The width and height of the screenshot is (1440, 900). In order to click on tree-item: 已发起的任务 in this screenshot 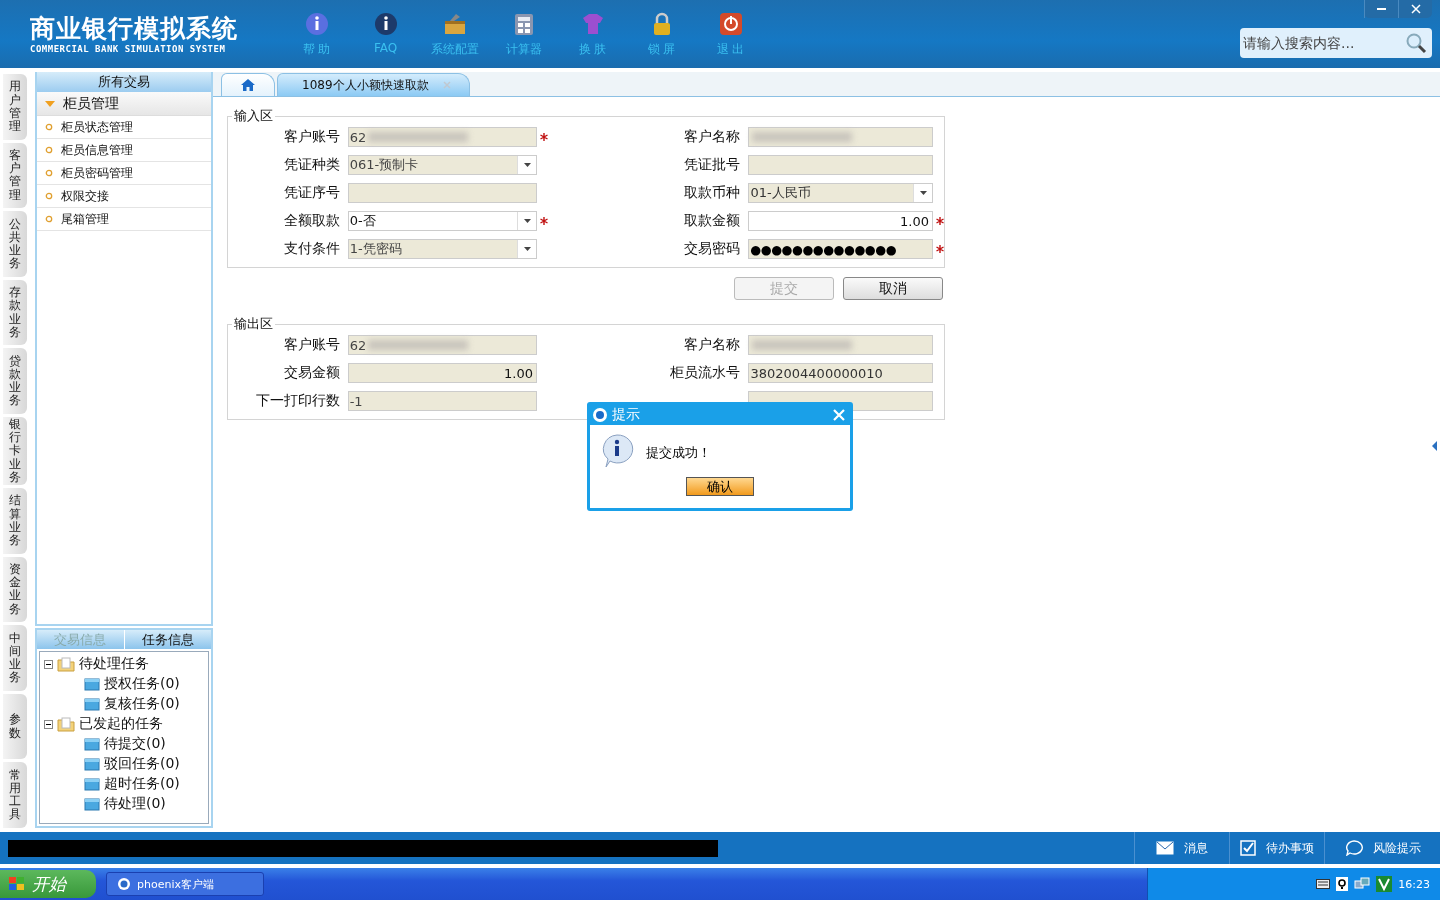, I will do `click(121, 724)`.